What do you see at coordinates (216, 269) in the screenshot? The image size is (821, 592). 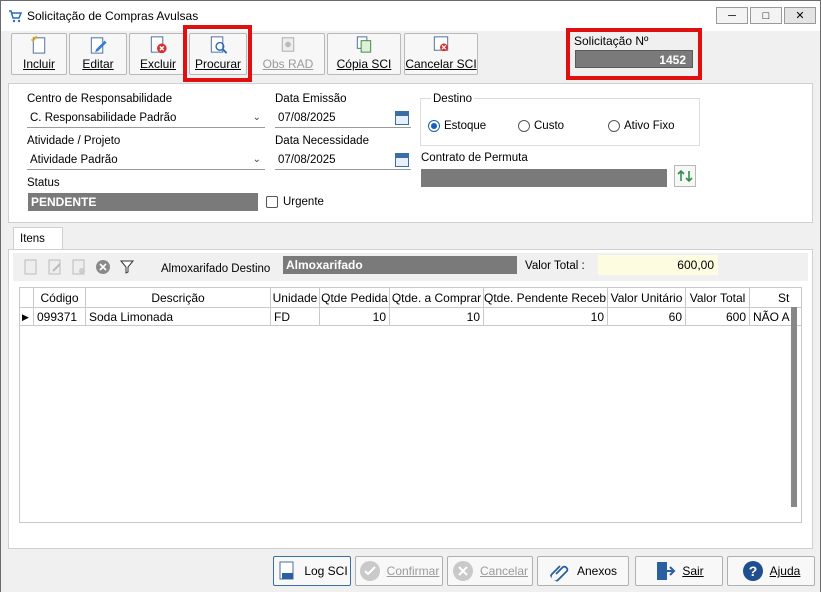 I see `almox-label: Almoxarifado Destino` at bounding box center [216, 269].